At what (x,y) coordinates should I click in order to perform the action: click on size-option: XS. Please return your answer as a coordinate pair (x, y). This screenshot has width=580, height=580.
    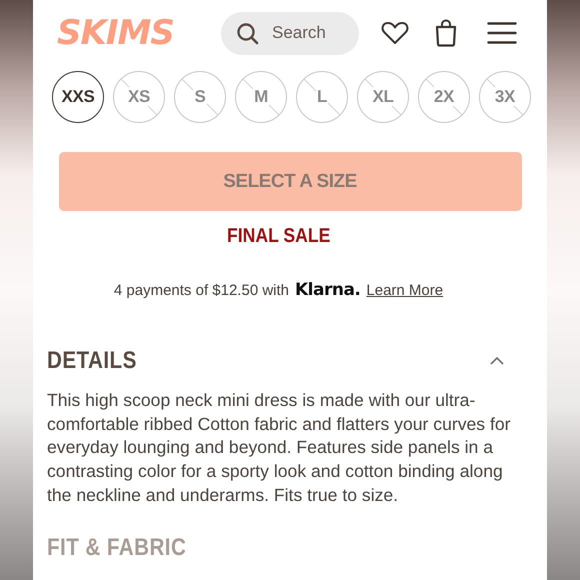
    Looking at the image, I should click on (139, 97).